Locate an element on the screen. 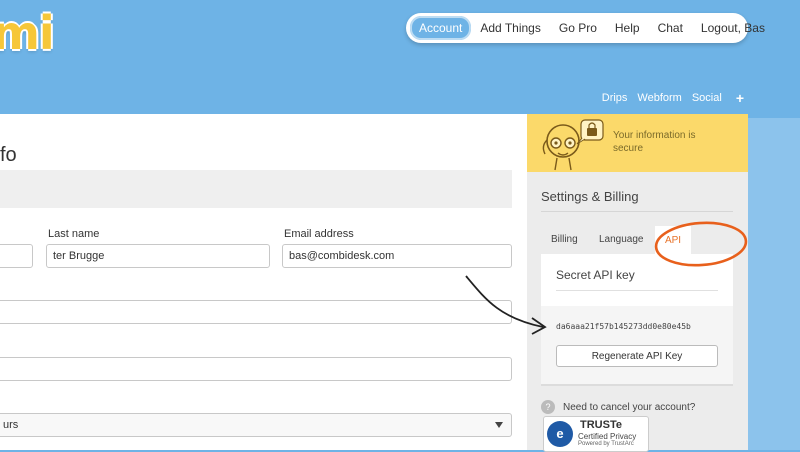 Image resolution: width=800 pixels, height=452 pixels. arrow-annotation-icon is located at coordinates (504, 301).